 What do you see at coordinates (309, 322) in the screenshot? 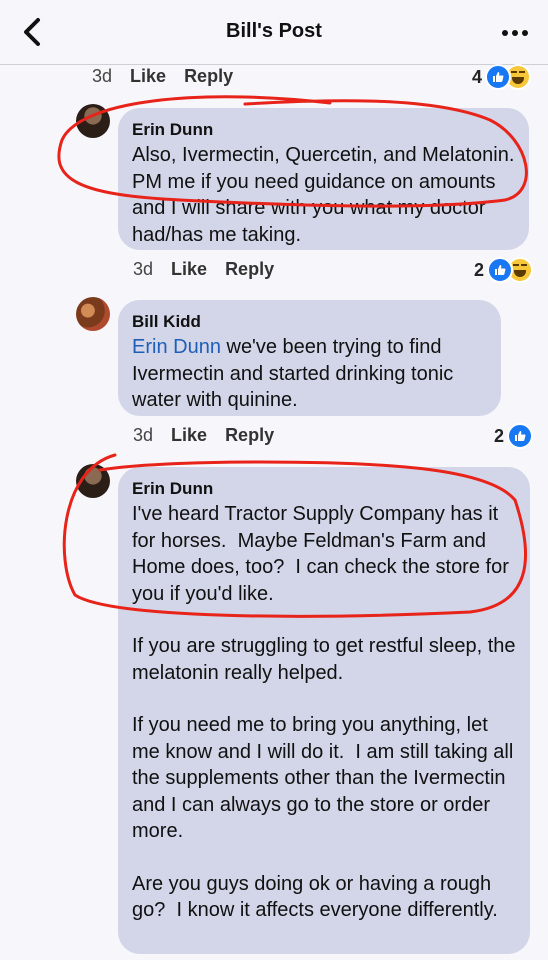
I see `comment-author: Bill Kidd` at bounding box center [309, 322].